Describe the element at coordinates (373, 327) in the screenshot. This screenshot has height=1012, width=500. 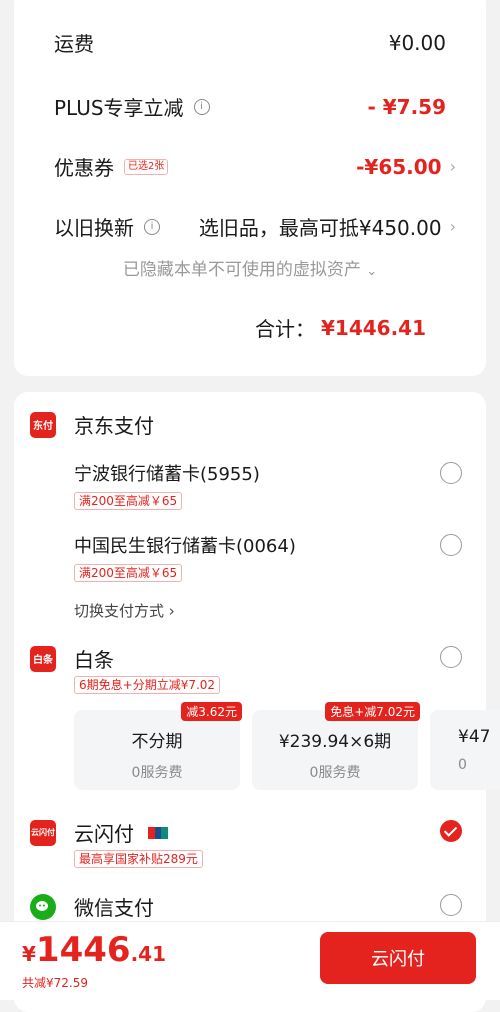
I see `total-value: ¥1446.41` at that location.